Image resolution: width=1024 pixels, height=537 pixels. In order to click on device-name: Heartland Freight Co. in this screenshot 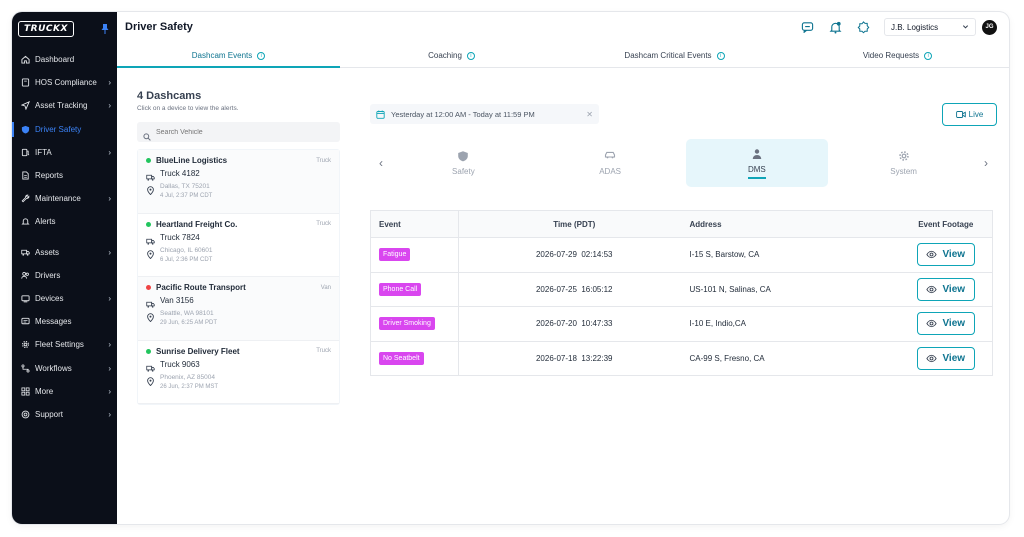, I will do `click(197, 224)`.